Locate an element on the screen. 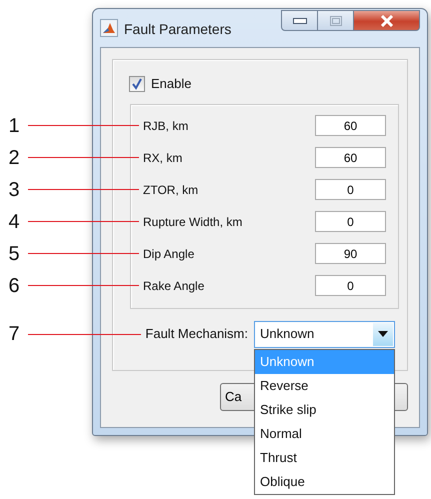  dropdown-option: Thrust is located at coordinates (324, 458).